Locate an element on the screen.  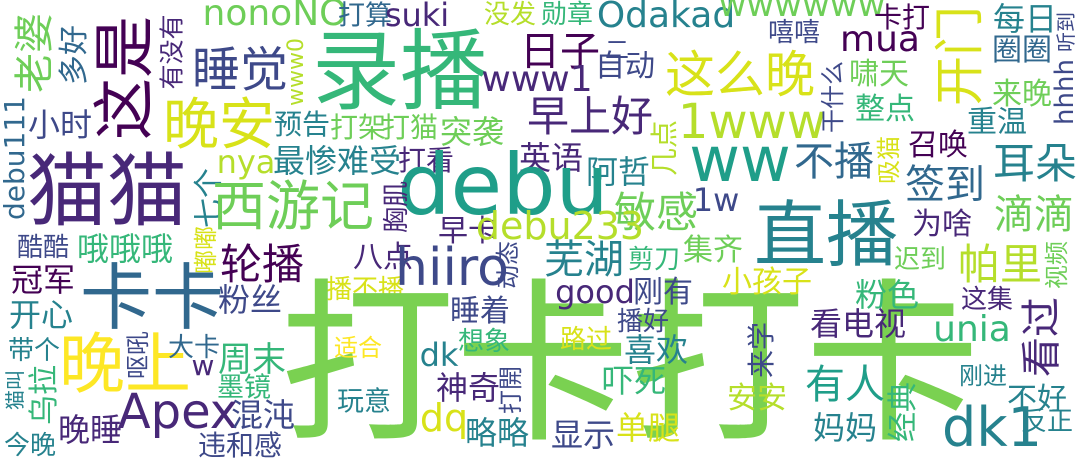
word: 录播 is located at coordinates (400, 71).